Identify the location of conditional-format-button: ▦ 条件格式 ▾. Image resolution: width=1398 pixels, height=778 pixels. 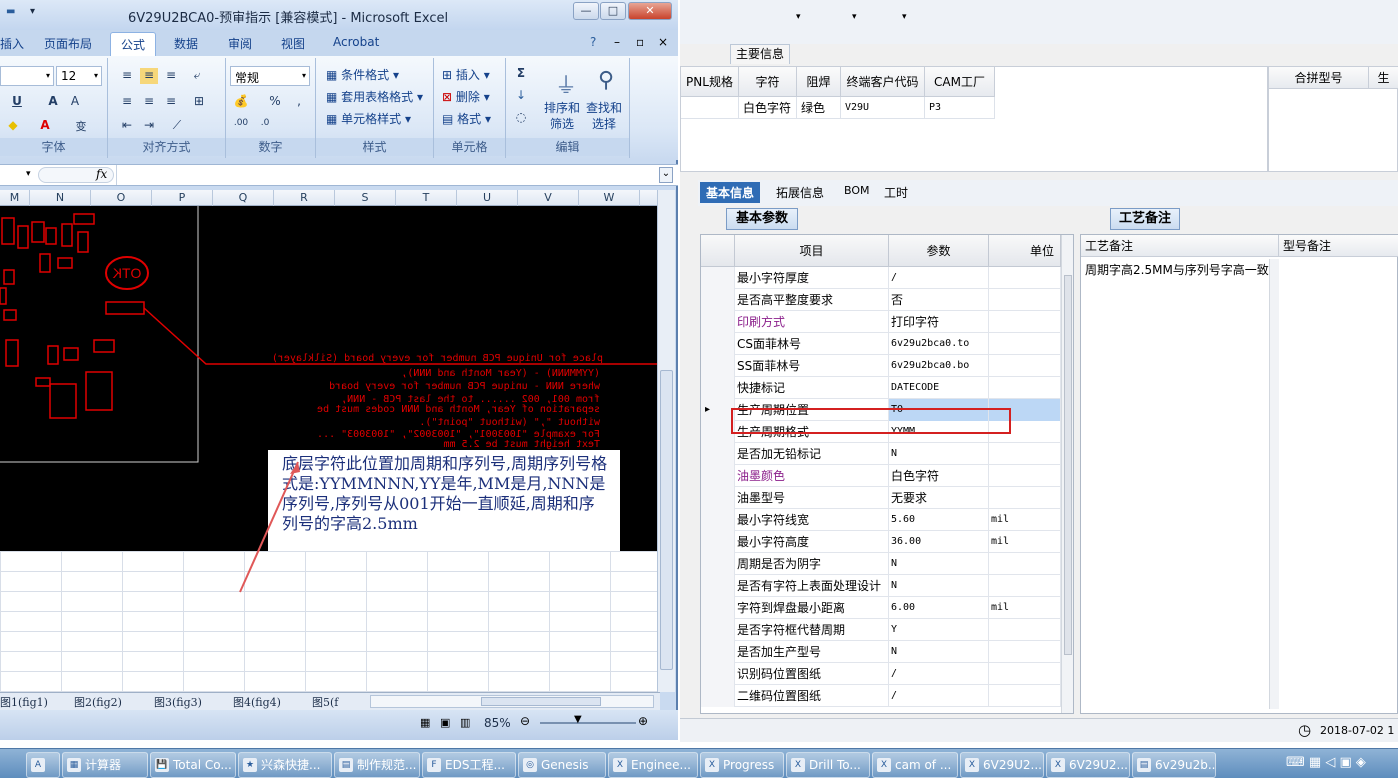
(362, 74).